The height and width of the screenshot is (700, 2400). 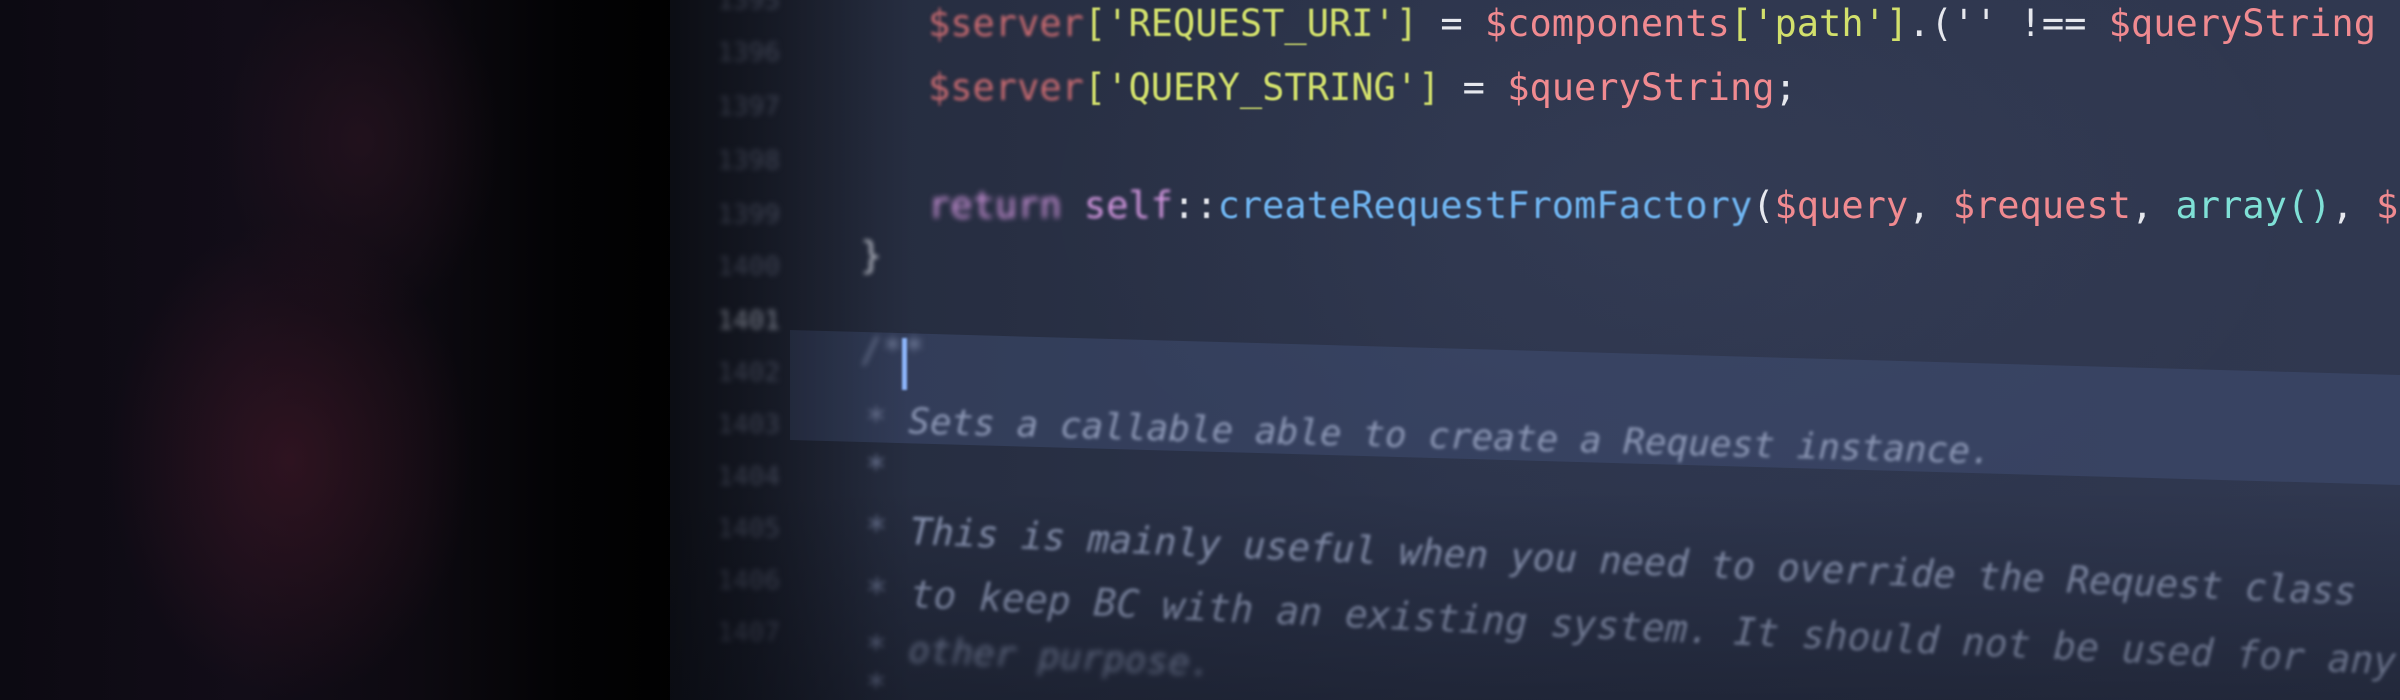 I want to click on code-token-variable: $query, so click(x=1841, y=205).